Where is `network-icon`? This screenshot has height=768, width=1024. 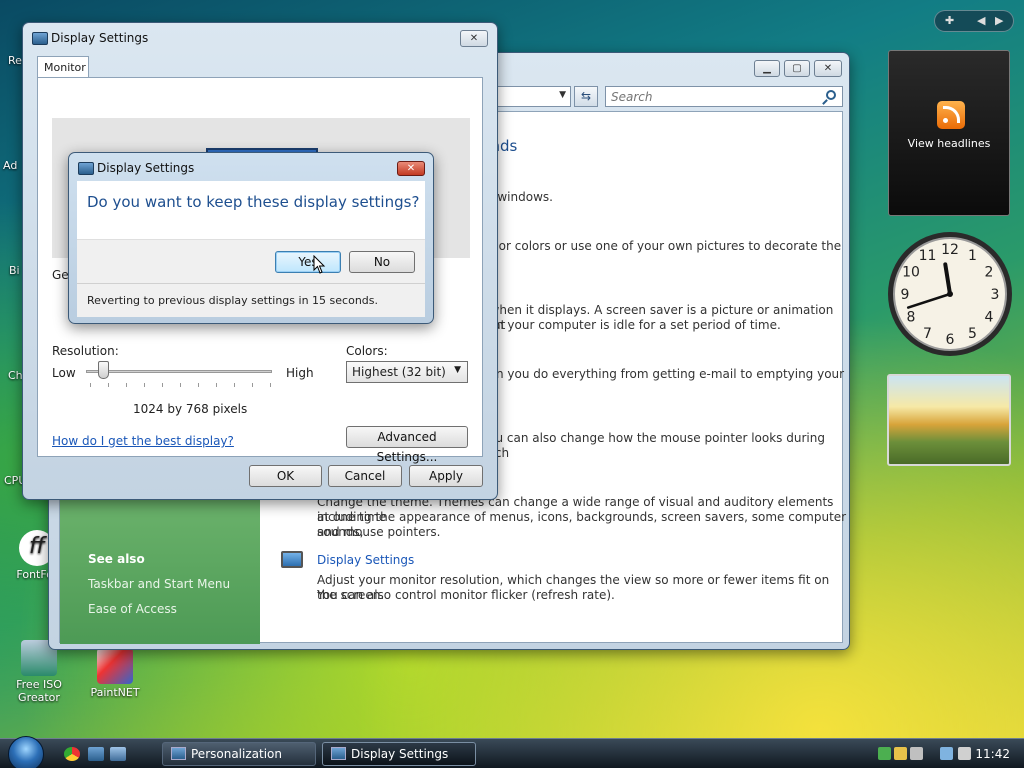 network-icon is located at coordinates (946, 753).